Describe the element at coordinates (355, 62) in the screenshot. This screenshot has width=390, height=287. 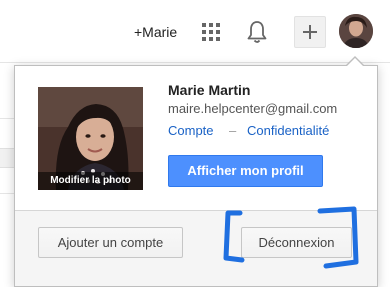
I see `dropdown-caret-fill` at that location.